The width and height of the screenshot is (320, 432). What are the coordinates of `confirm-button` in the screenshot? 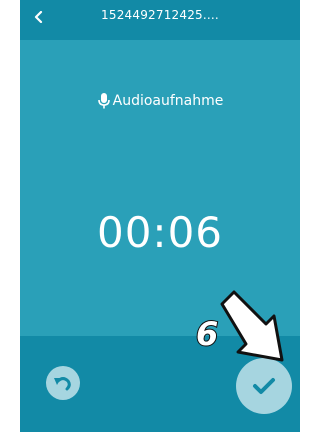 It's located at (264, 386).